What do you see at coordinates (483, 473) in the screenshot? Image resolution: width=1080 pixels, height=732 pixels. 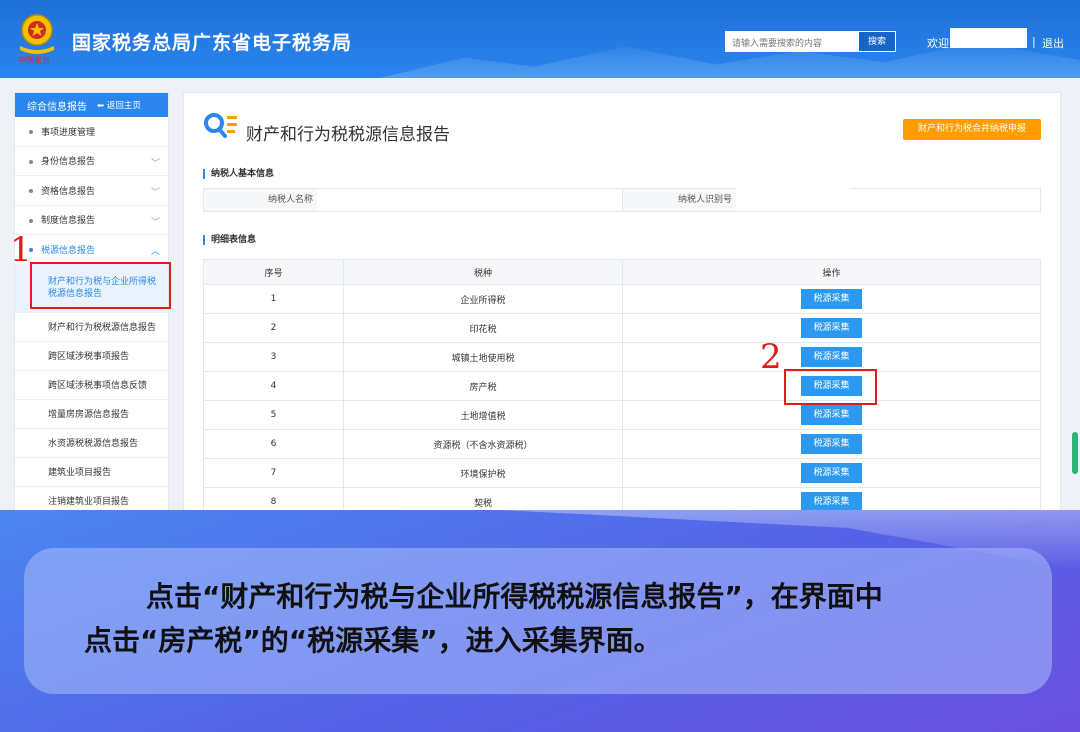 I see `row-tax: 环境保护税` at bounding box center [483, 473].